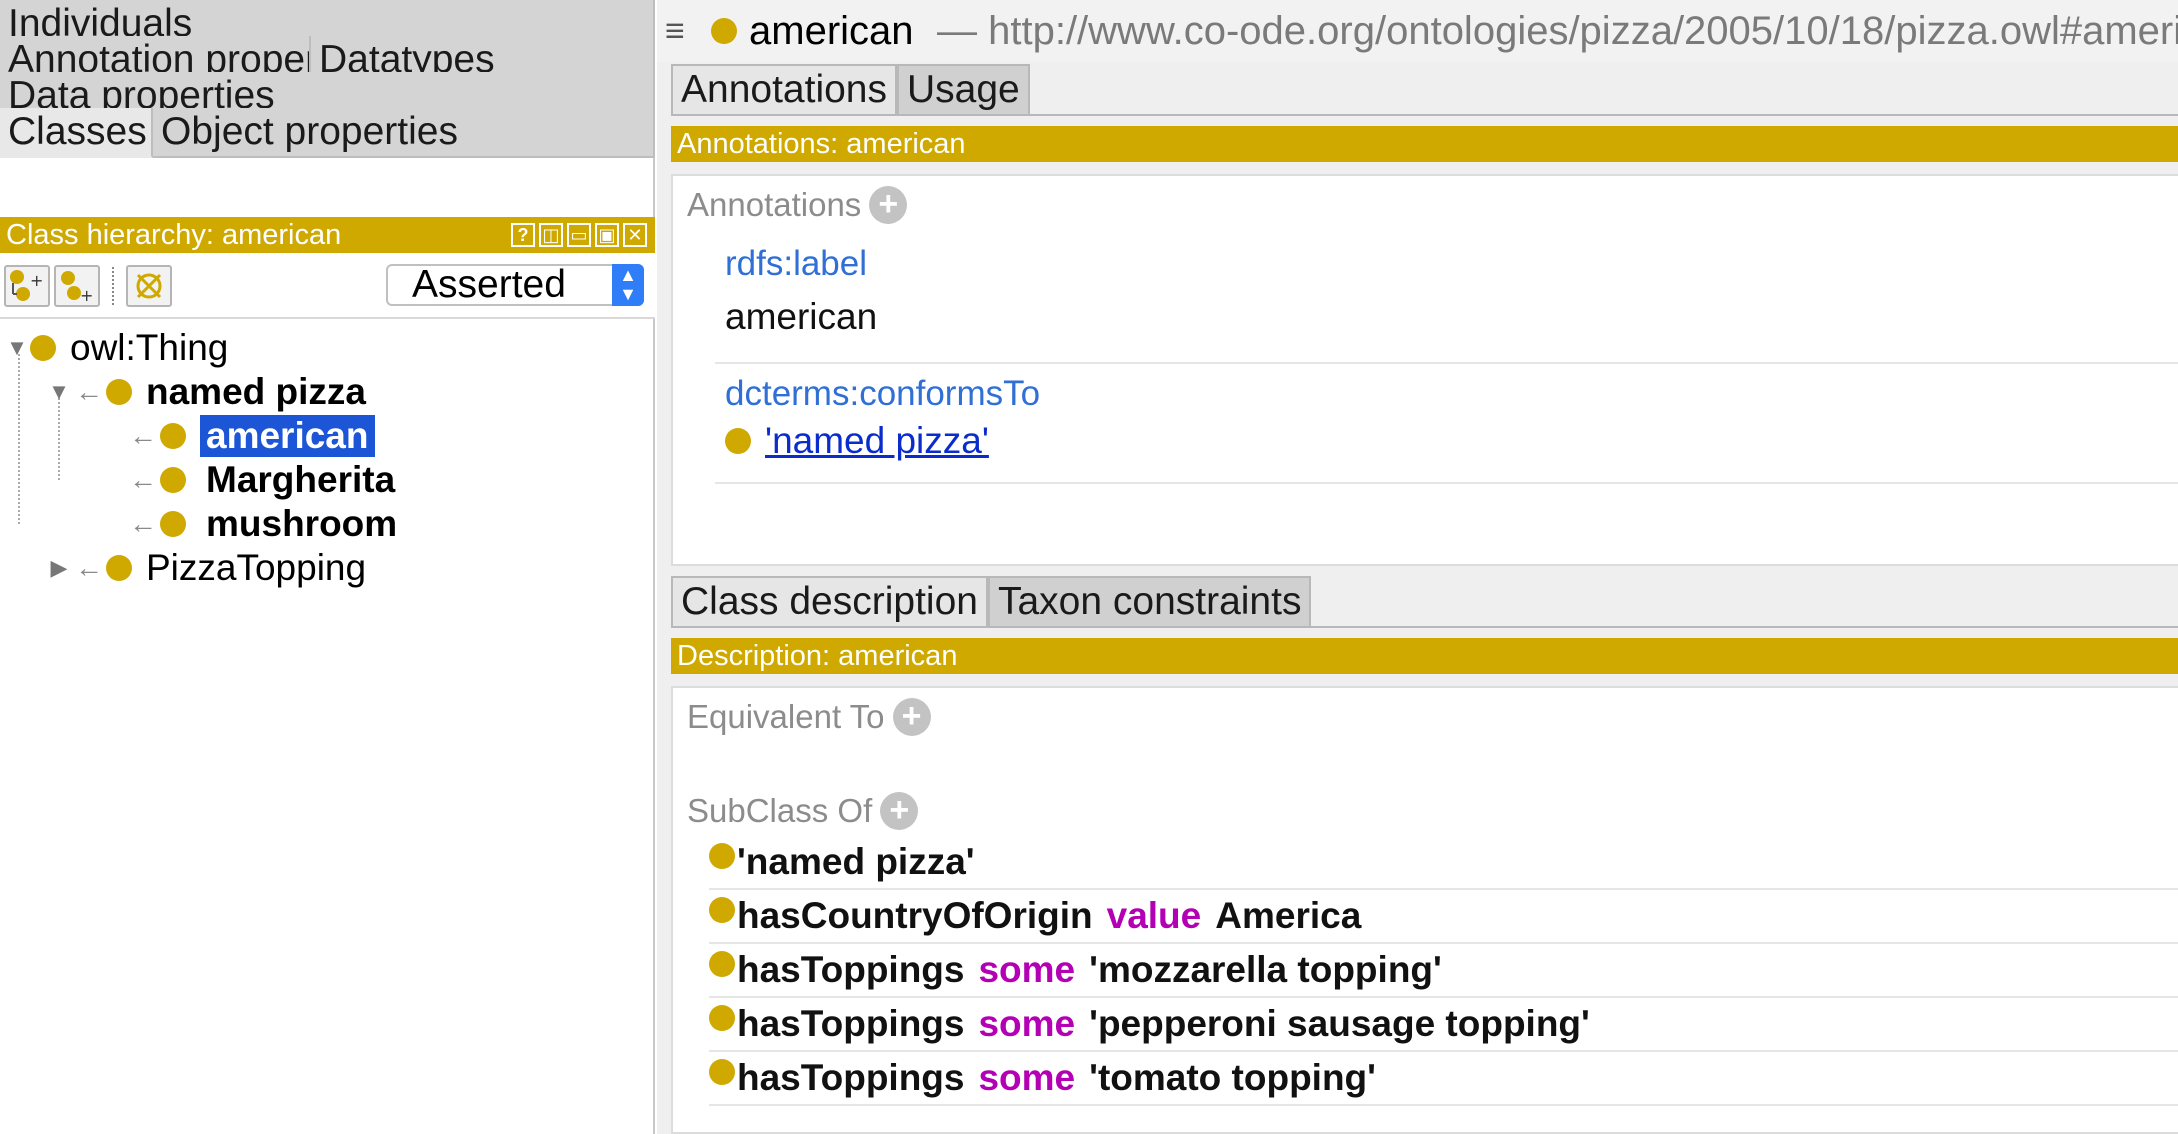 This screenshot has height=1134, width=2178. I want to click on tree-node-margherita: ← Margherita, so click(260, 480).